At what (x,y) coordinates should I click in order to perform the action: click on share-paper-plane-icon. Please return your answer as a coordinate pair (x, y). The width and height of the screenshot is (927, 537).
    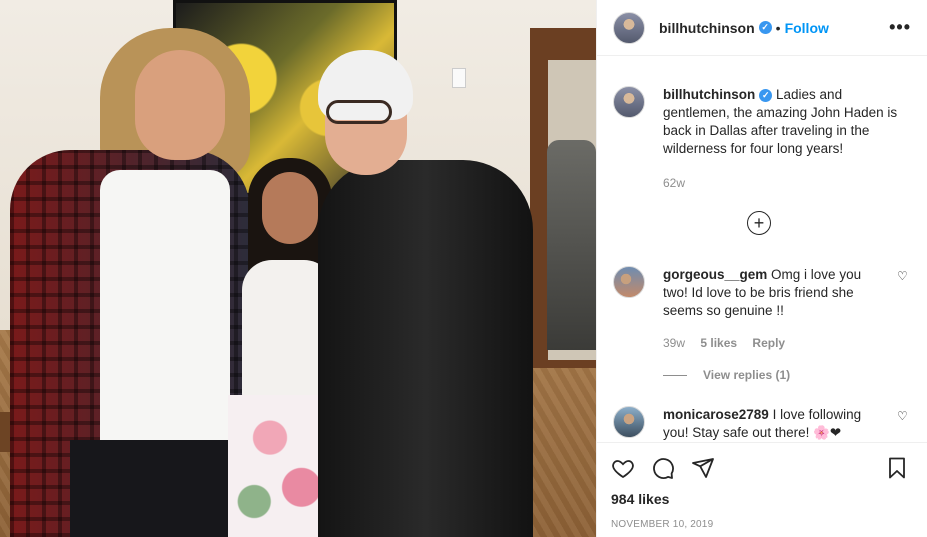
    Looking at the image, I should click on (703, 468).